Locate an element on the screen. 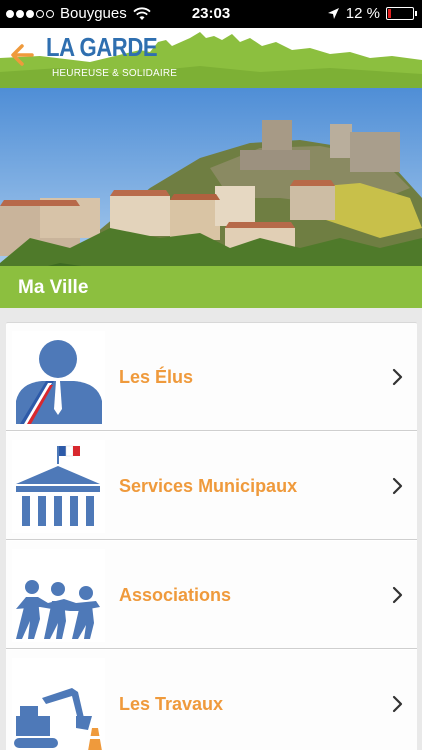  menu-item-les-elus: Les Élus is located at coordinates (211, 376).